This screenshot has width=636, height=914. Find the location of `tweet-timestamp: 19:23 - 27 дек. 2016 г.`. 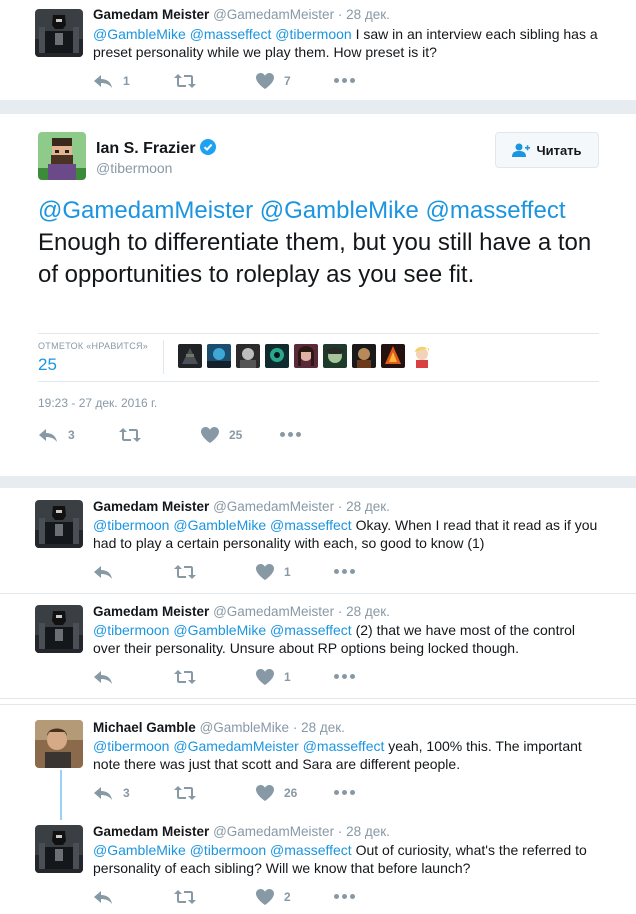

tweet-timestamp: 19:23 - 27 дек. 2016 г. is located at coordinates (97, 403).